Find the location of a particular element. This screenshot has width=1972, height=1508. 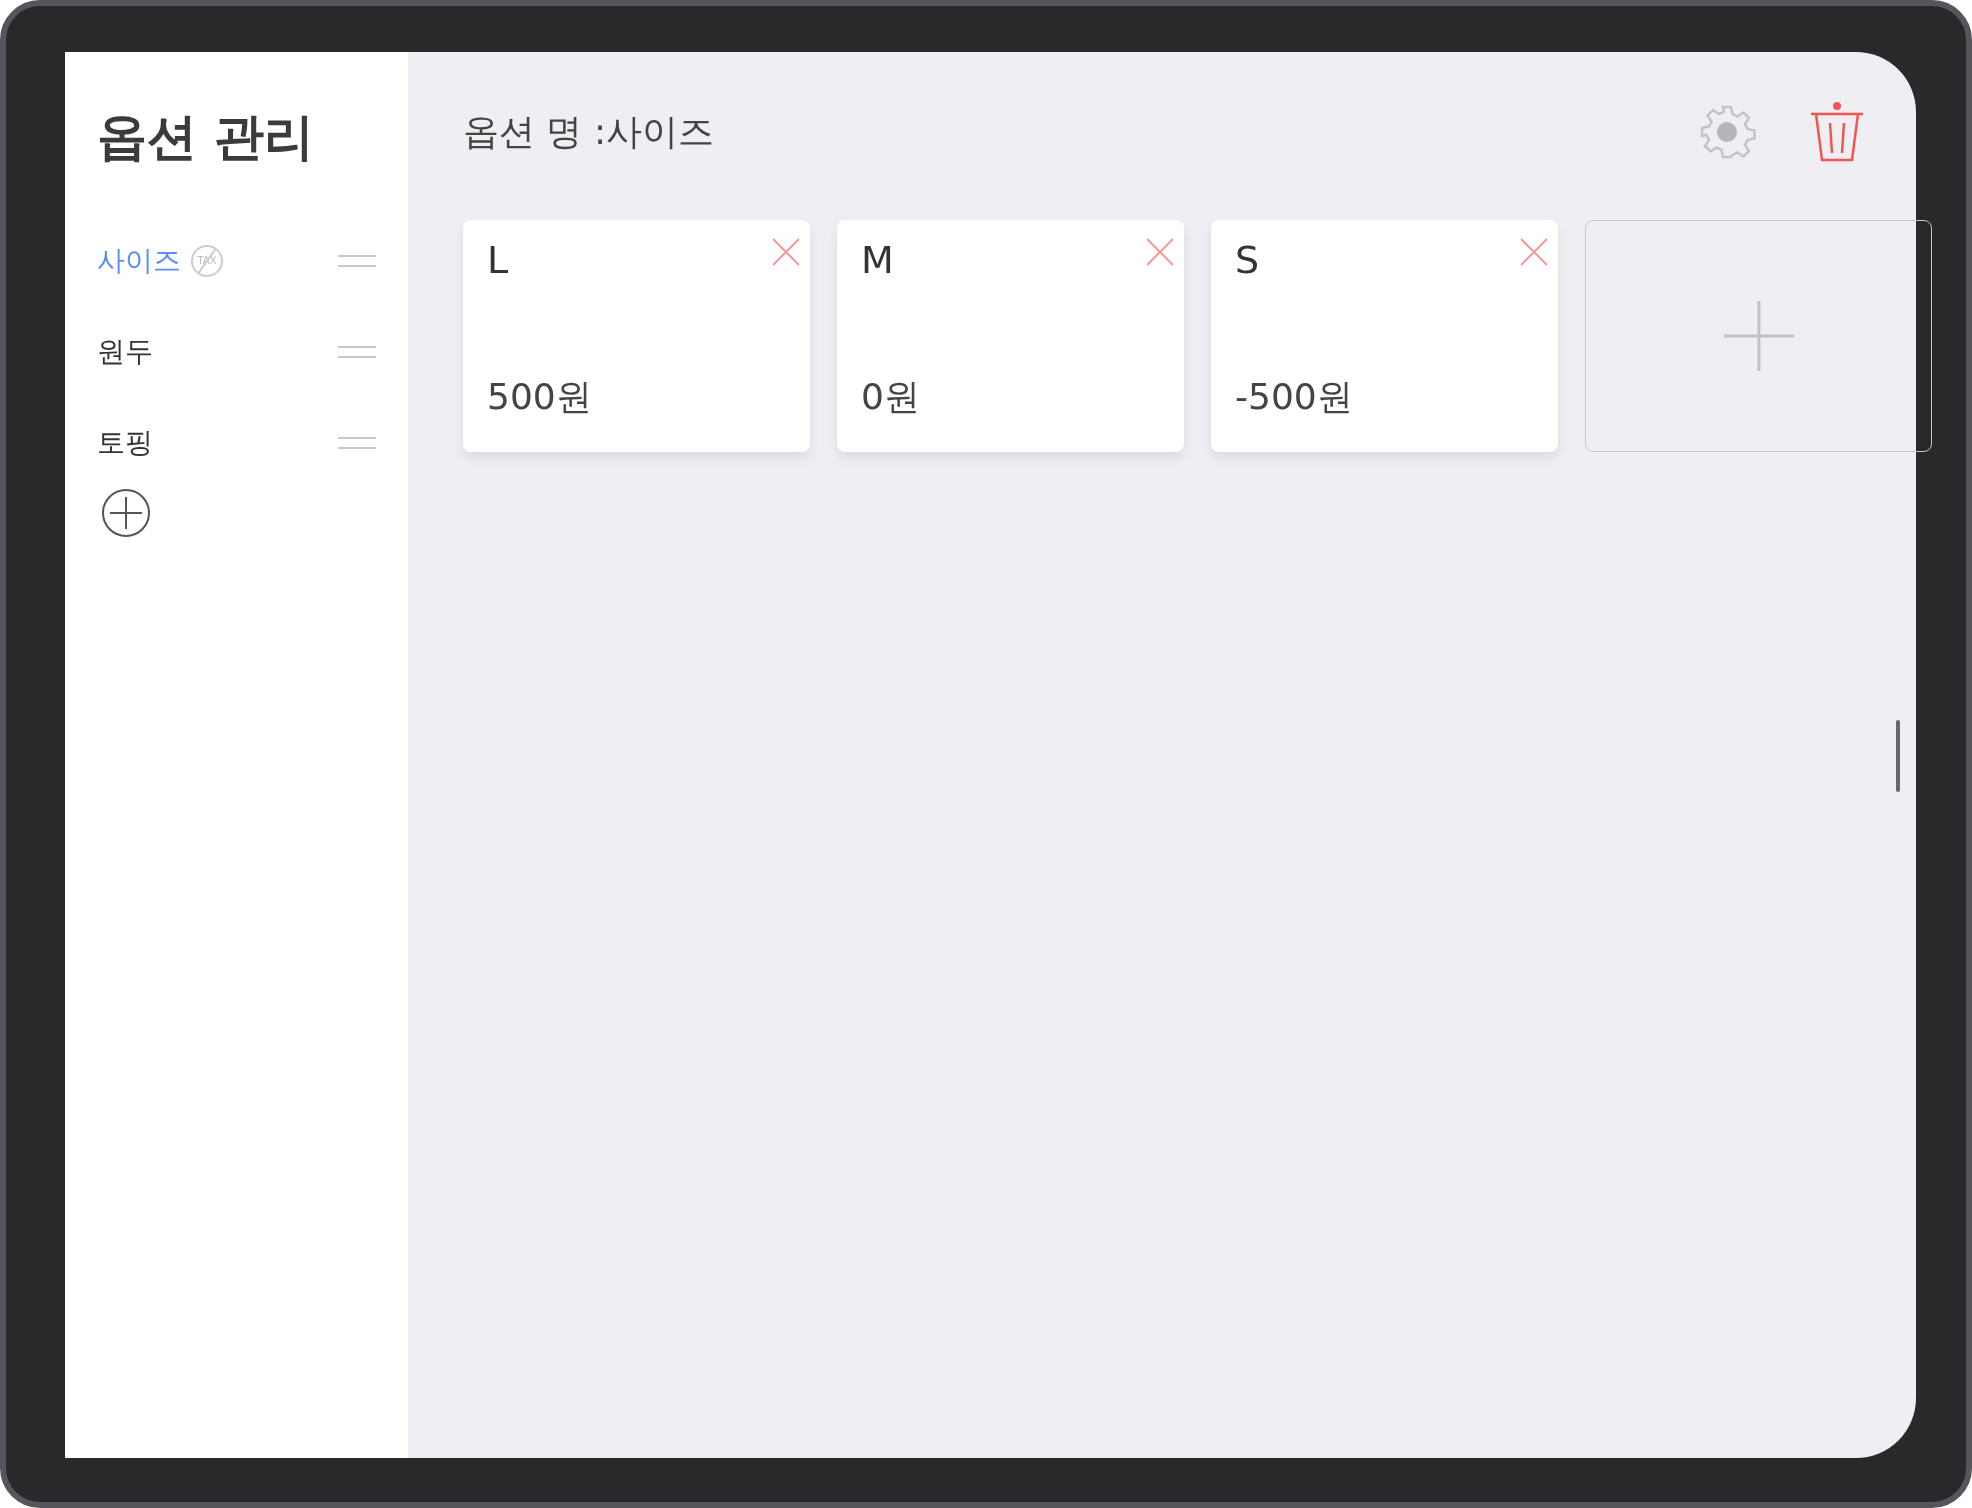

option-card: S -500원 is located at coordinates (1384, 336).